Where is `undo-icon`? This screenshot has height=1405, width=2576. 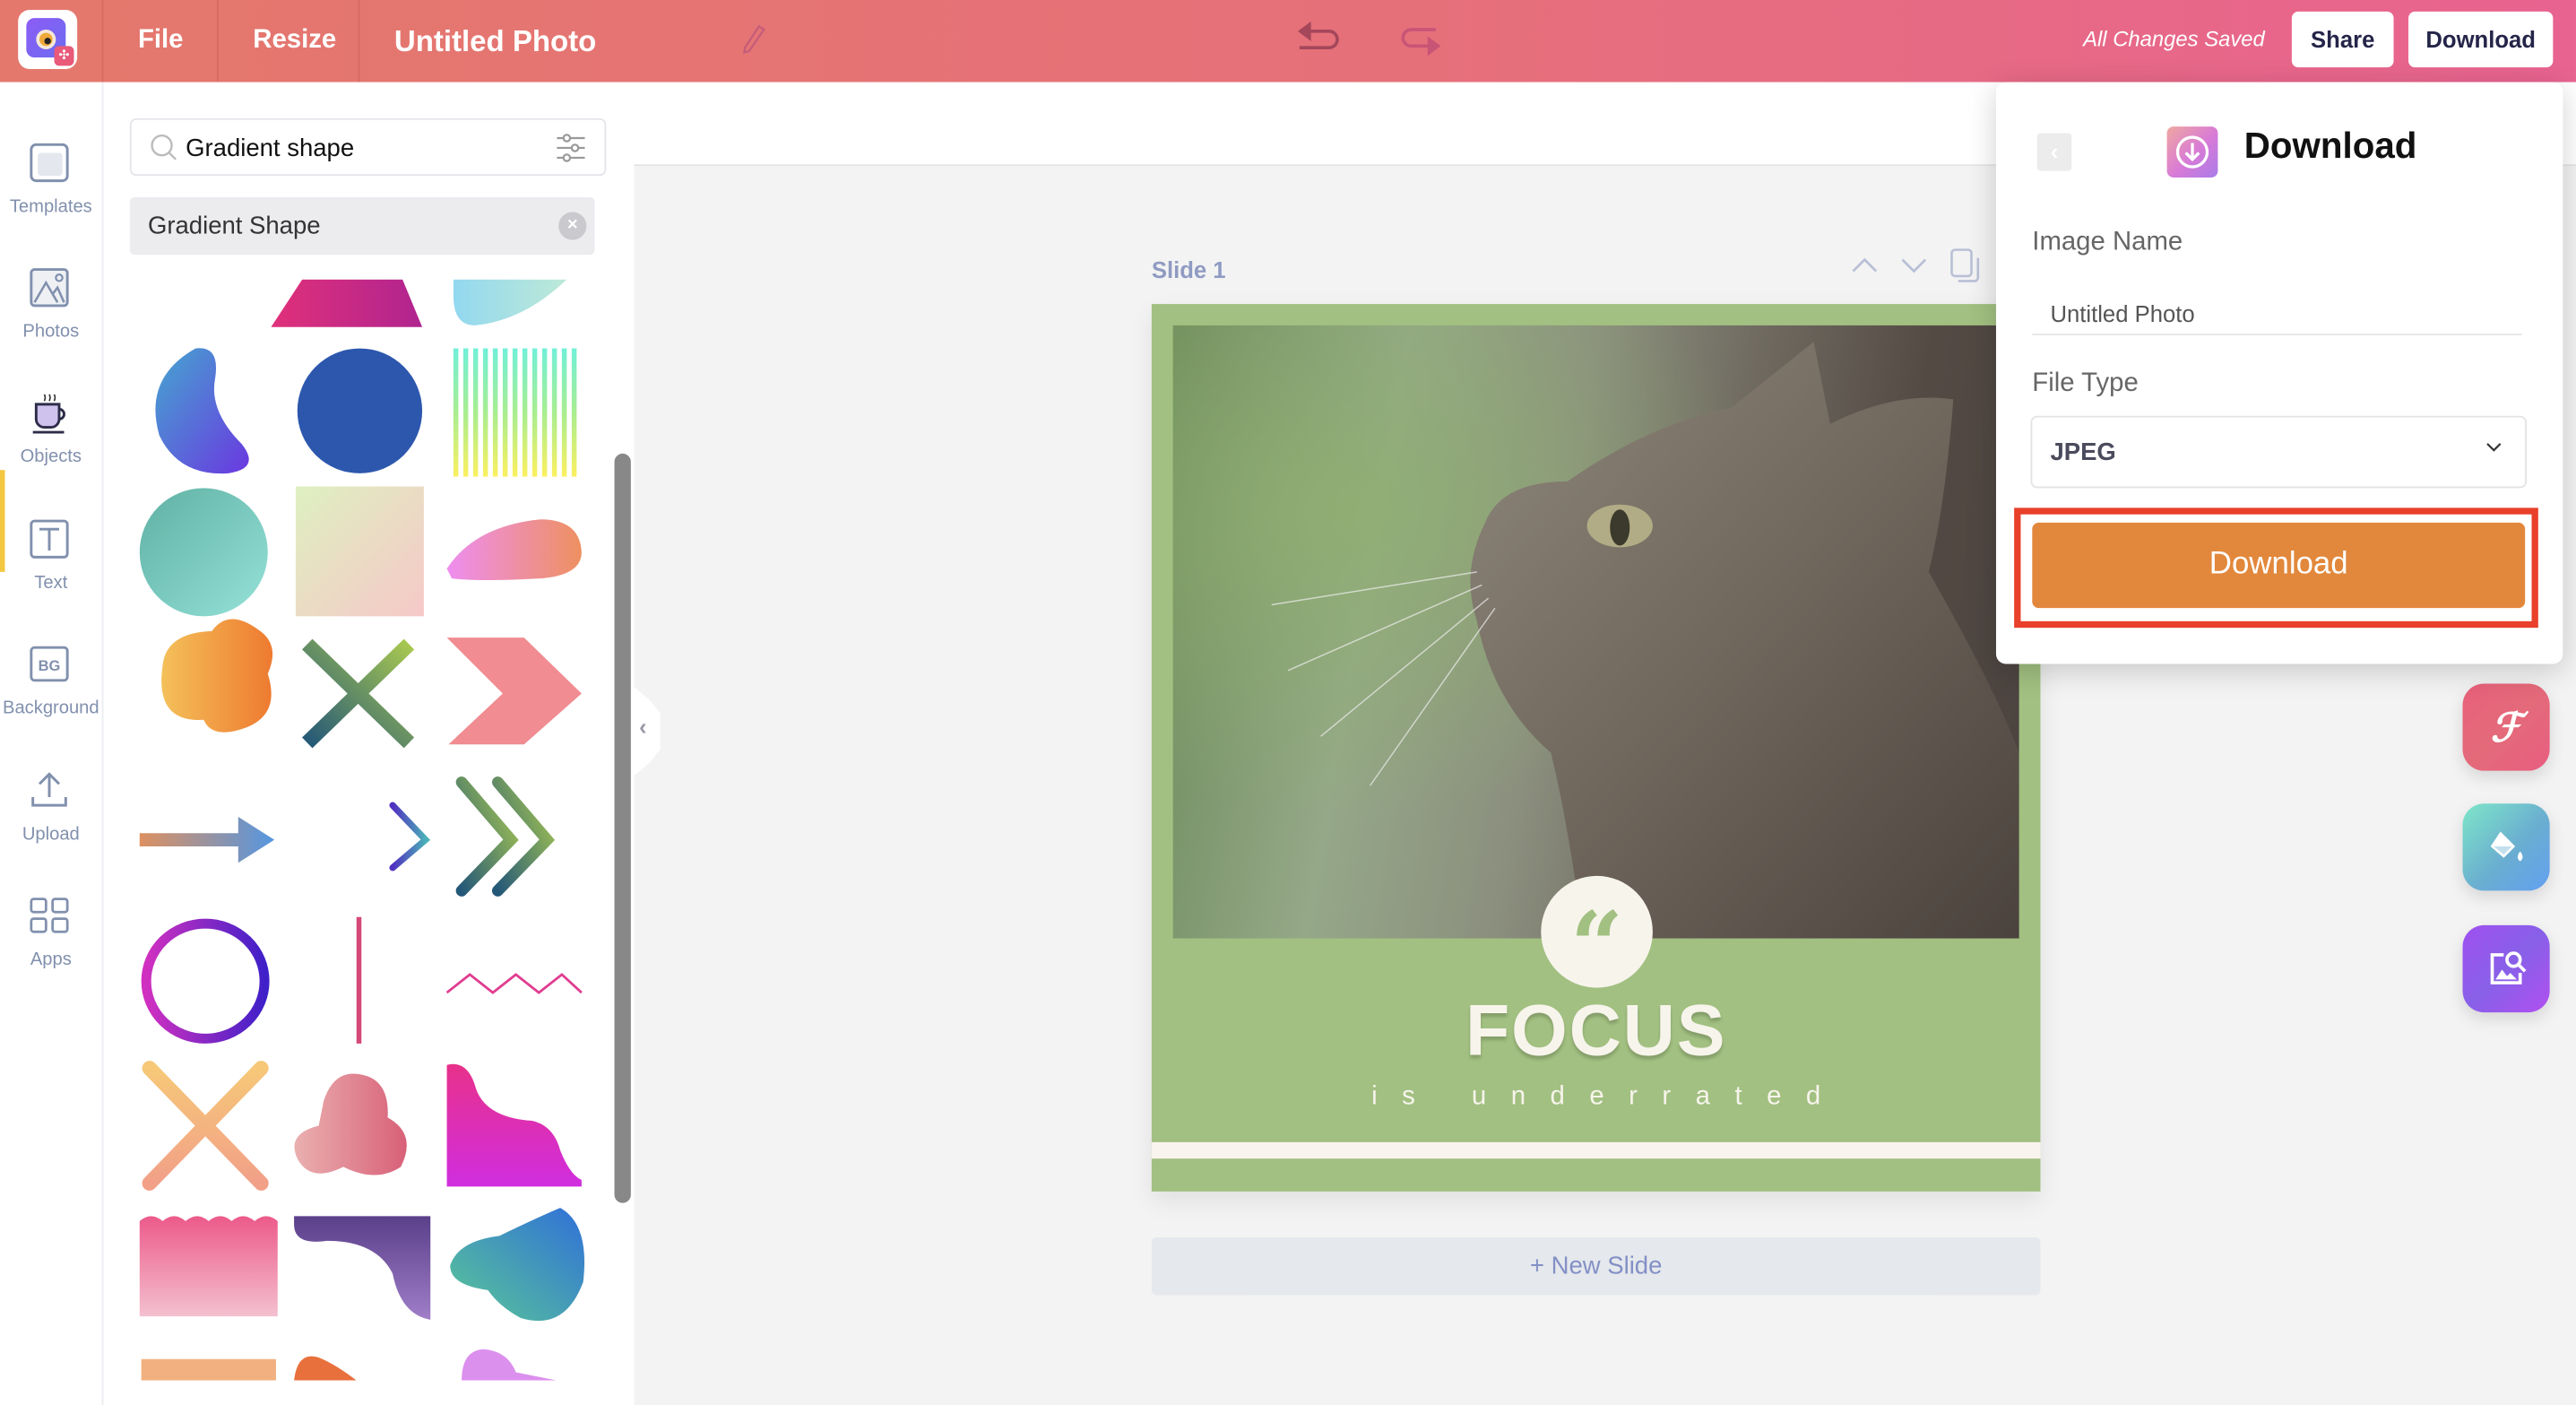
undo-icon is located at coordinates (1317, 37).